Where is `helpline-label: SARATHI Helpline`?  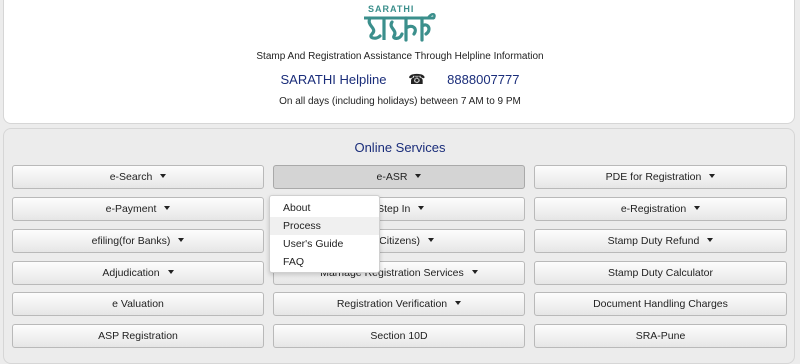 helpline-label: SARATHI Helpline is located at coordinates (333, 80).